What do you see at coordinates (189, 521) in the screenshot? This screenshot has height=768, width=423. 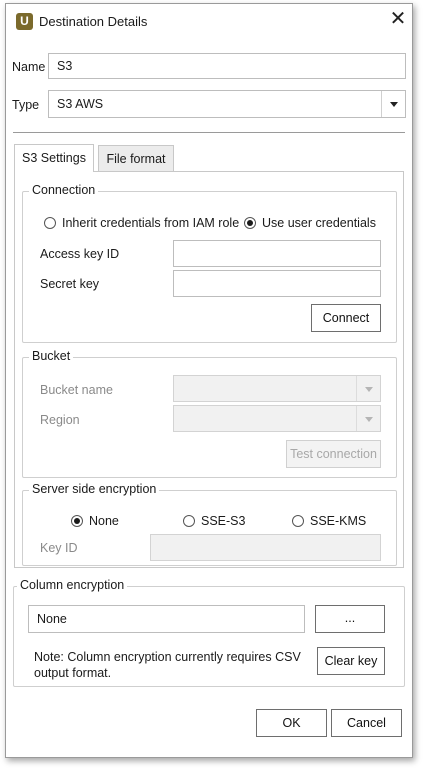 I see `radio-sse-s3-circle` at bounding box center [189, 521].